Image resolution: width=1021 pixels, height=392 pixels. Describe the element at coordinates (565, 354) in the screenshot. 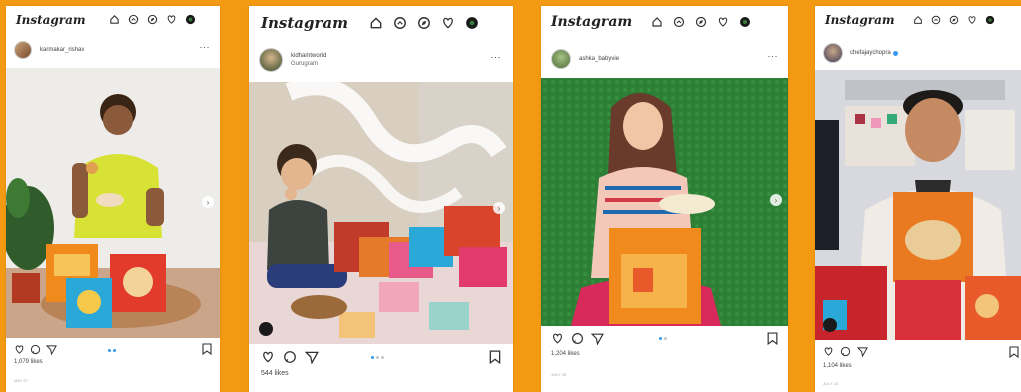

I see `likes-count: 1,204 likes` at that location.